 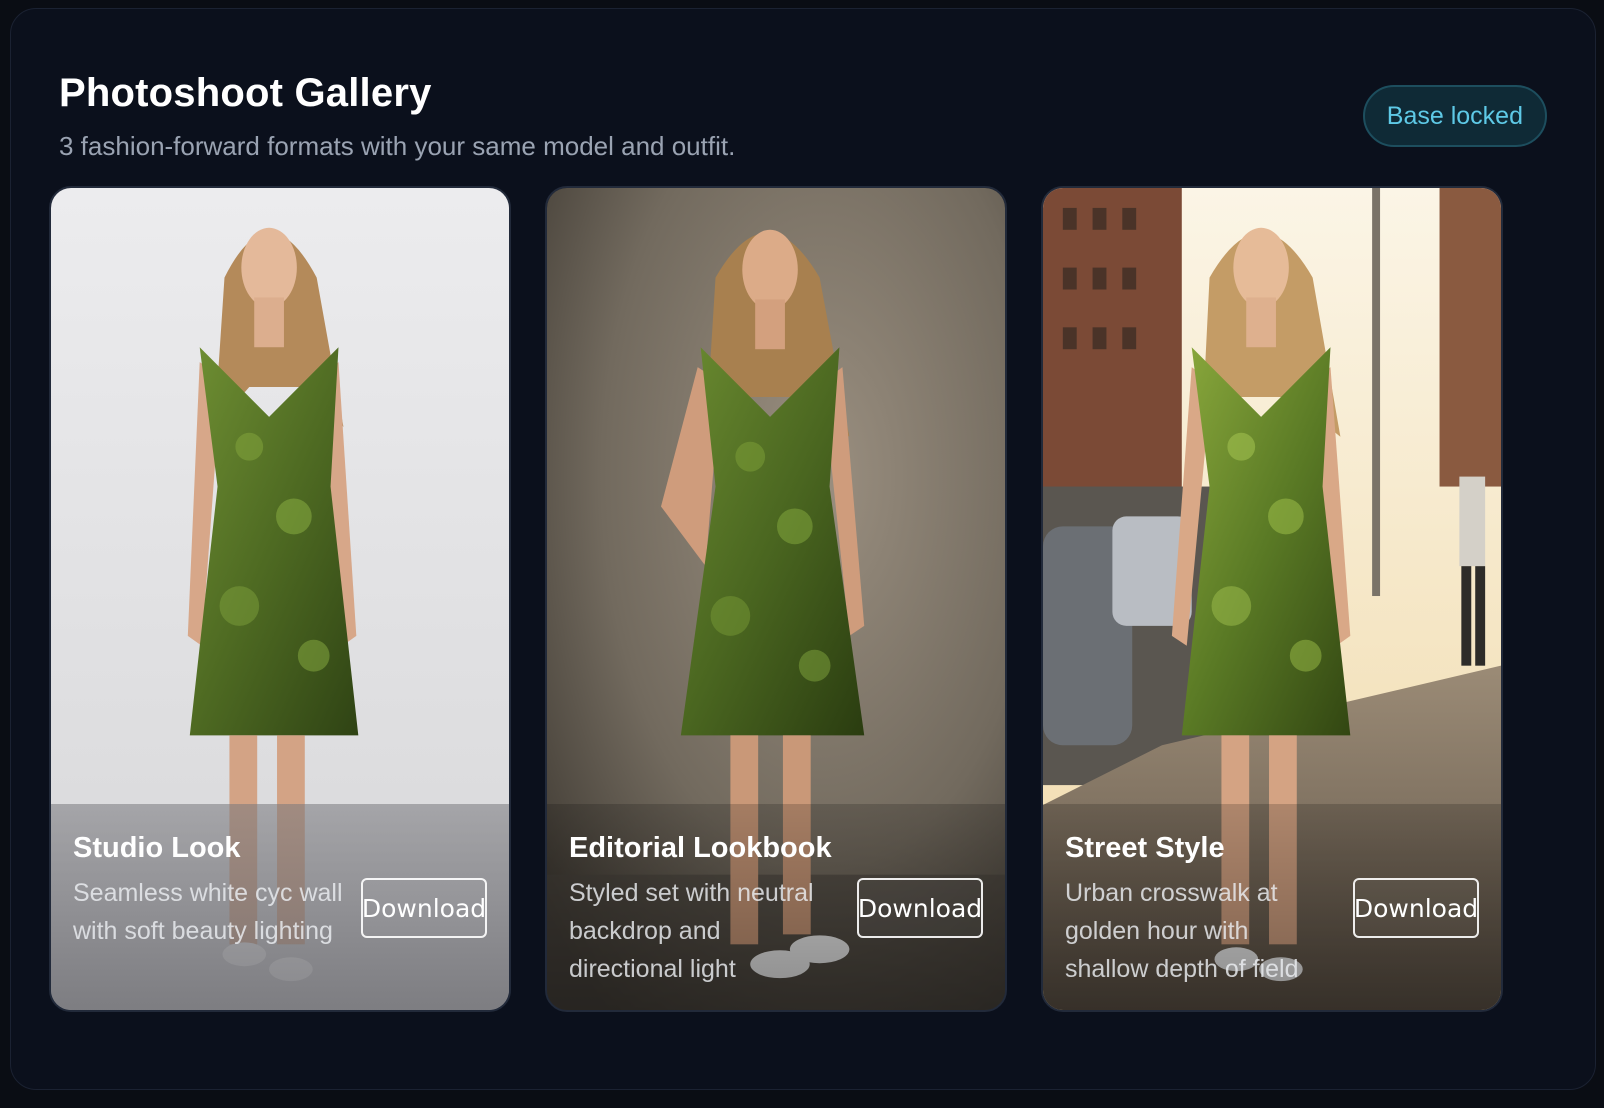 What do you see at coordinates (1454, 116) in the screenshot?
I see `base-locked-badge: Base locked` at bounding box center [1454, 116].